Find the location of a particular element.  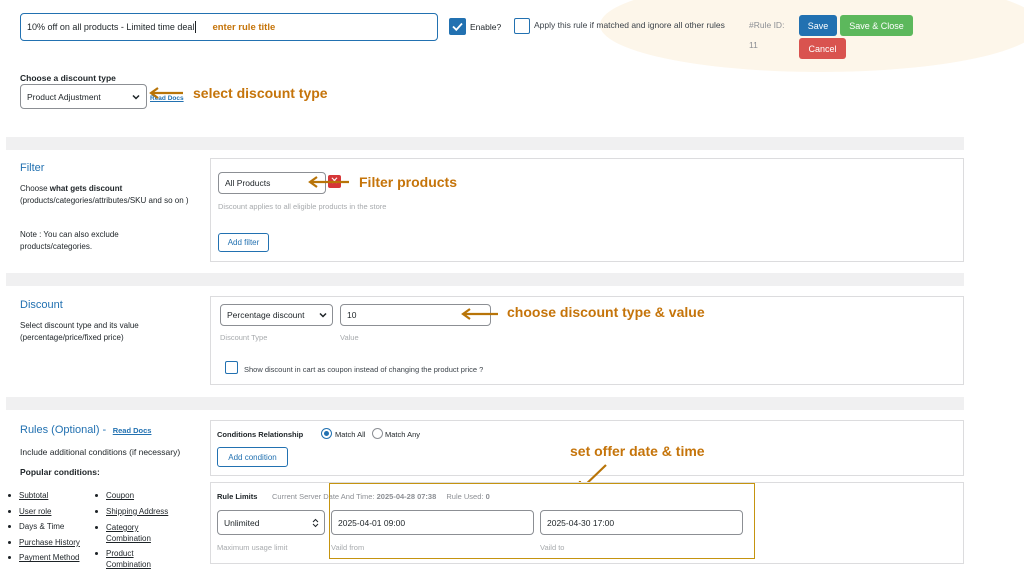

discount-type-dropdown: Percentage discount is located at coordinates (276, 315).